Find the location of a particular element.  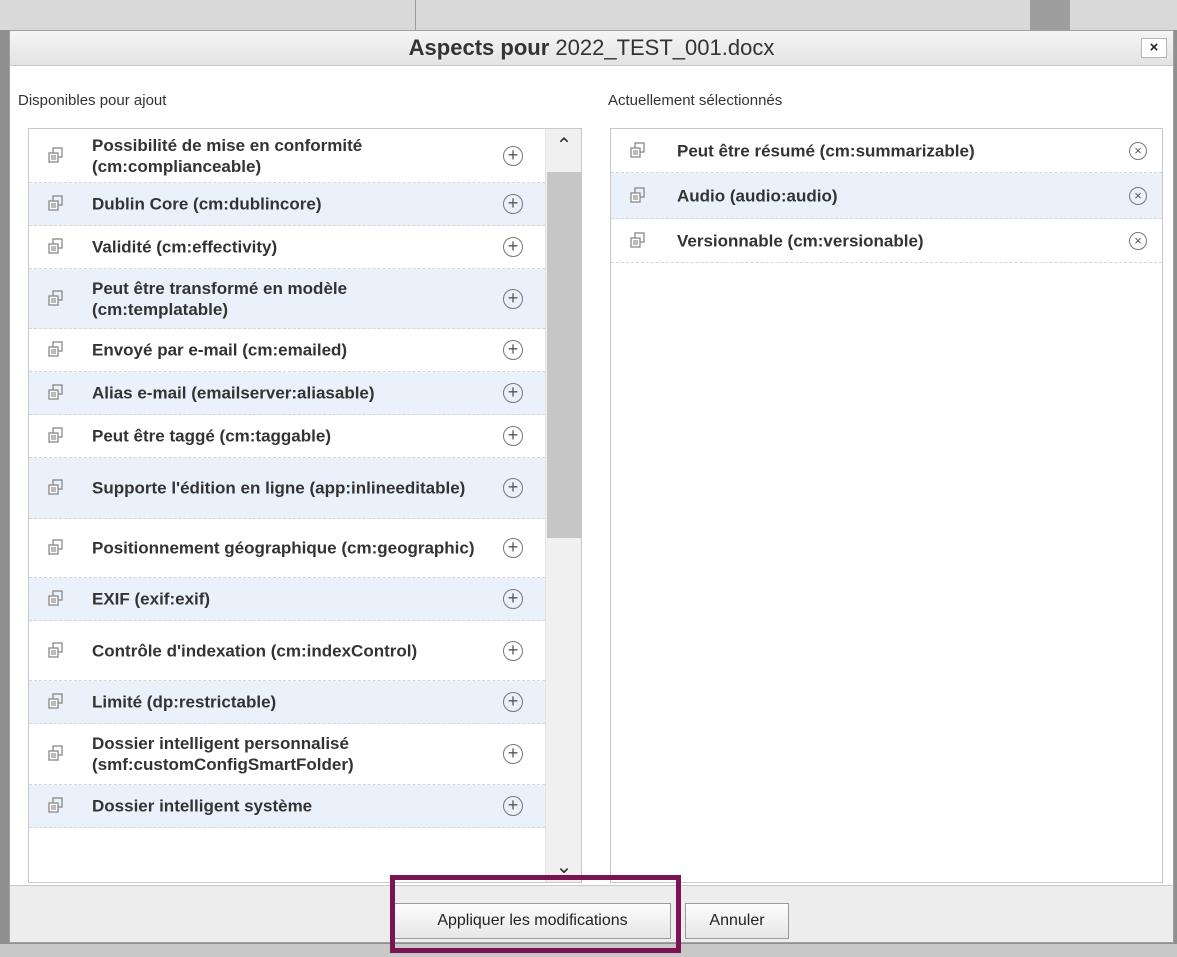

available-item-label: Alias e-mail (emailserver:aliasable) is located at coordinates (233, 393).